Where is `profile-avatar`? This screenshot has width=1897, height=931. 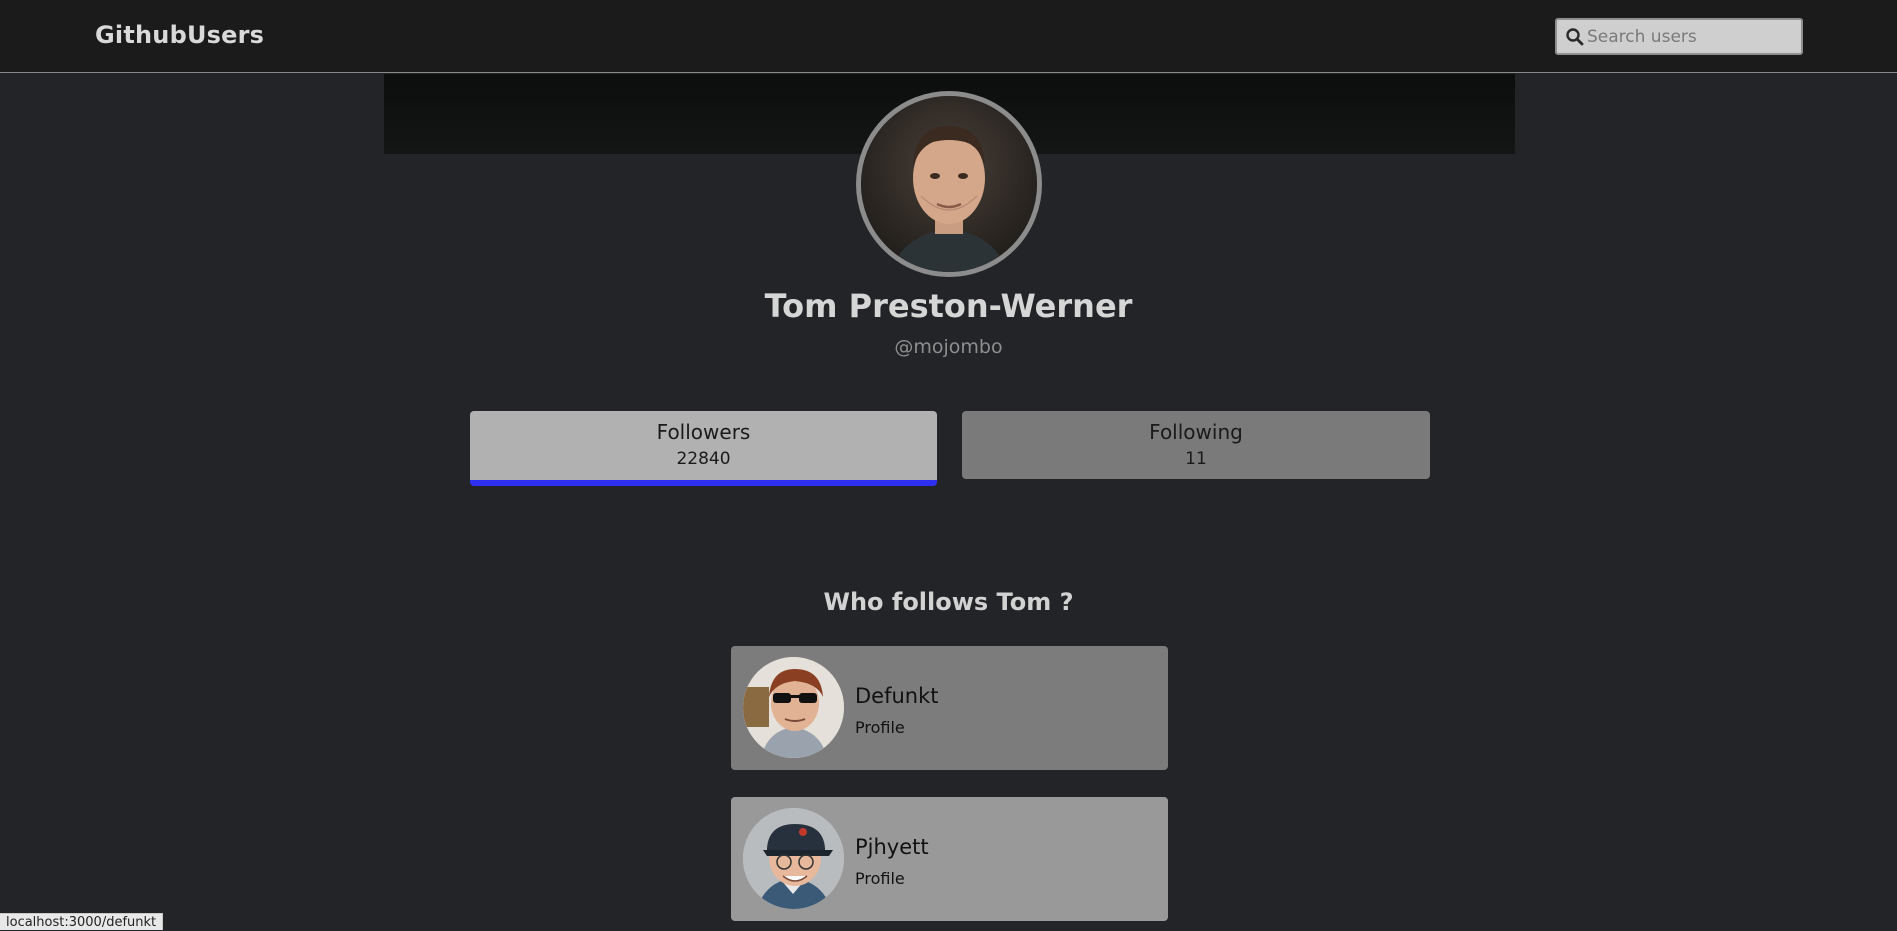 profile-avatar is located at coordinates (949, 184).